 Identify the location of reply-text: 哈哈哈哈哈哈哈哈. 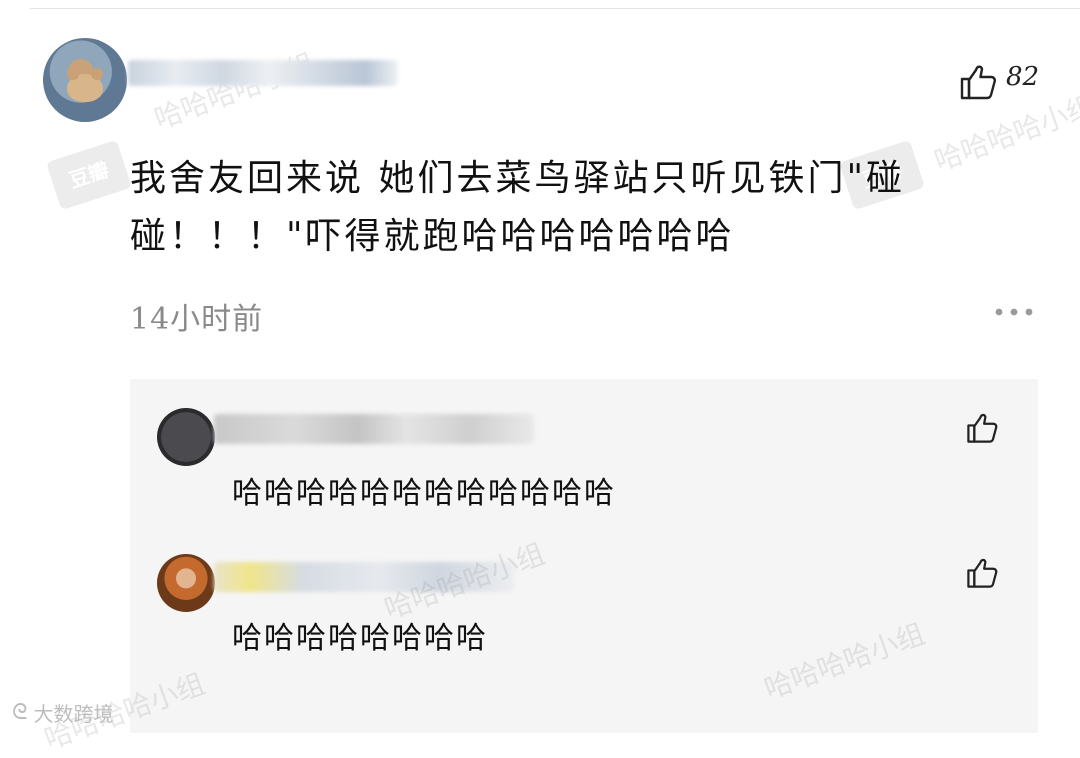
(360, 638).